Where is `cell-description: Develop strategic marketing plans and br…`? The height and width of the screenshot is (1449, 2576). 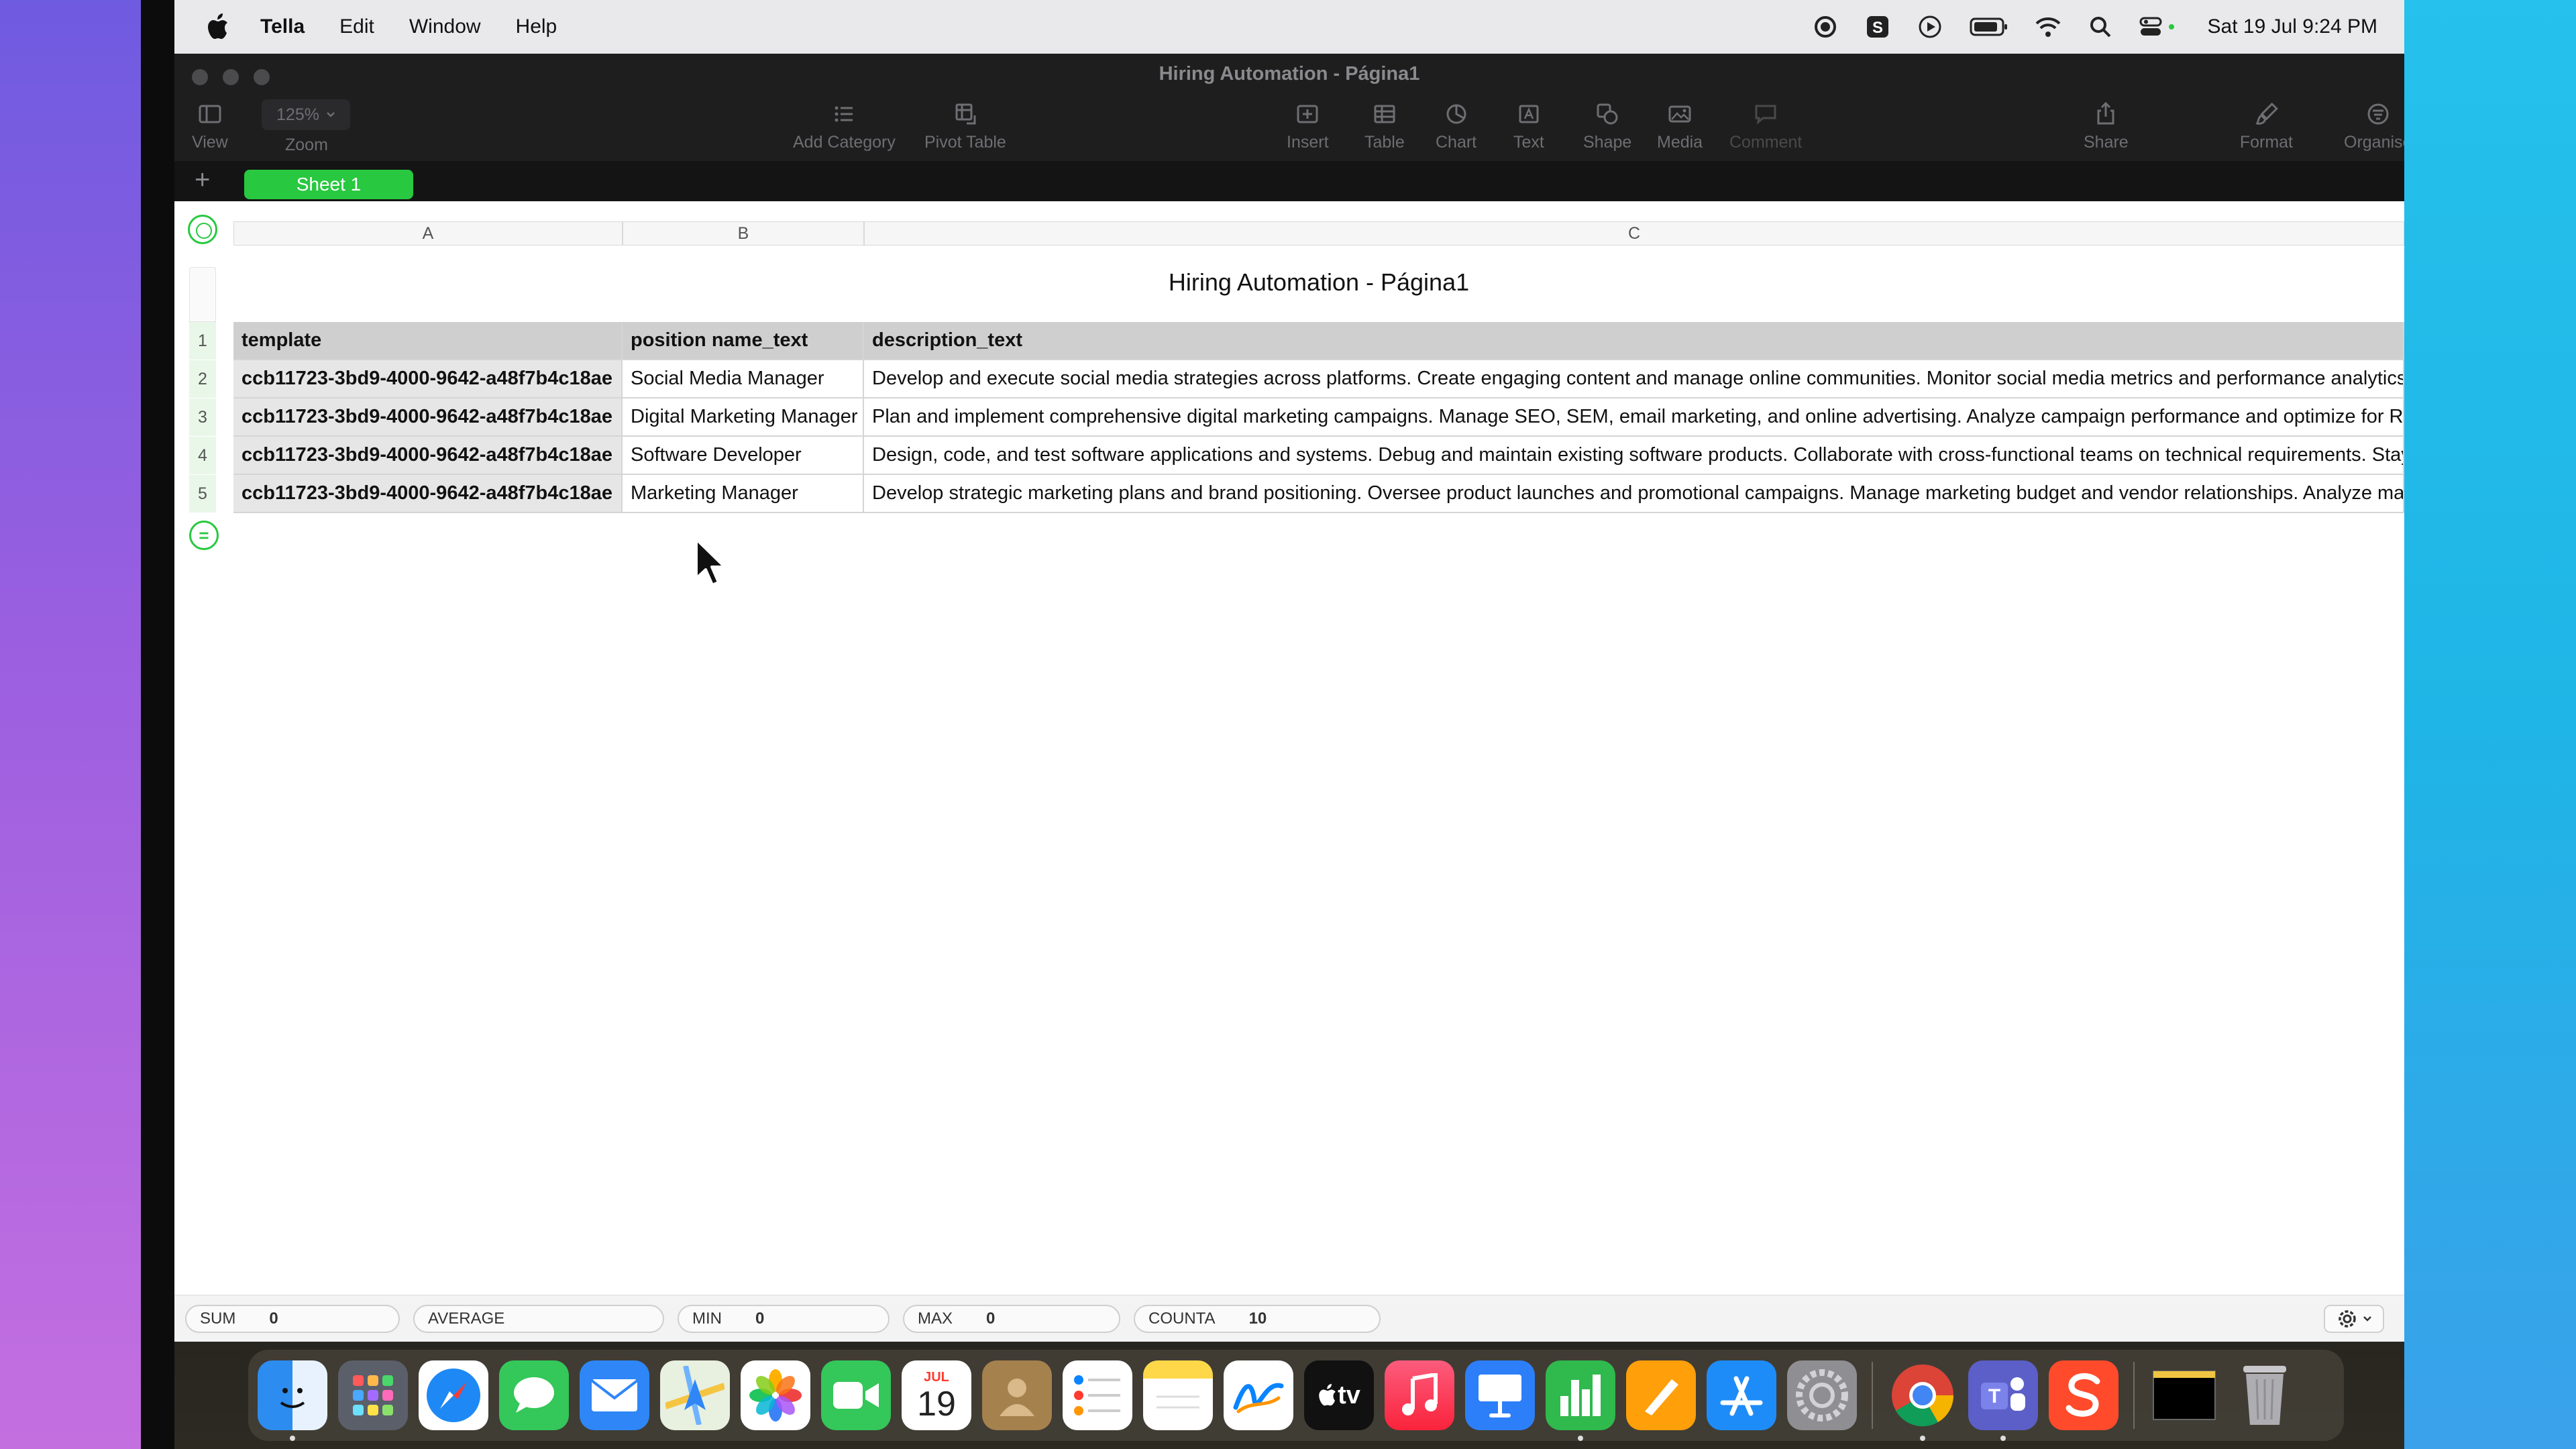
cell-description: Develop strategic marketing plans and br… is located at coordinates (1634, 494).